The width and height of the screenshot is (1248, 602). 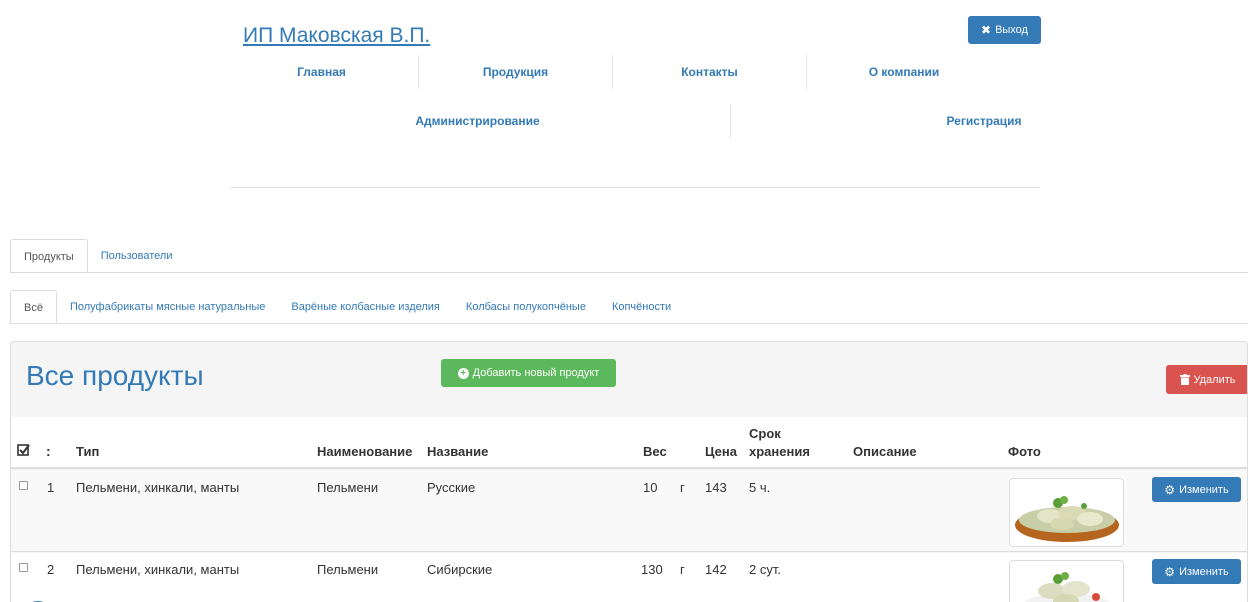 I want to click on nav-item-home: Главная, so click(x=322, y=72).